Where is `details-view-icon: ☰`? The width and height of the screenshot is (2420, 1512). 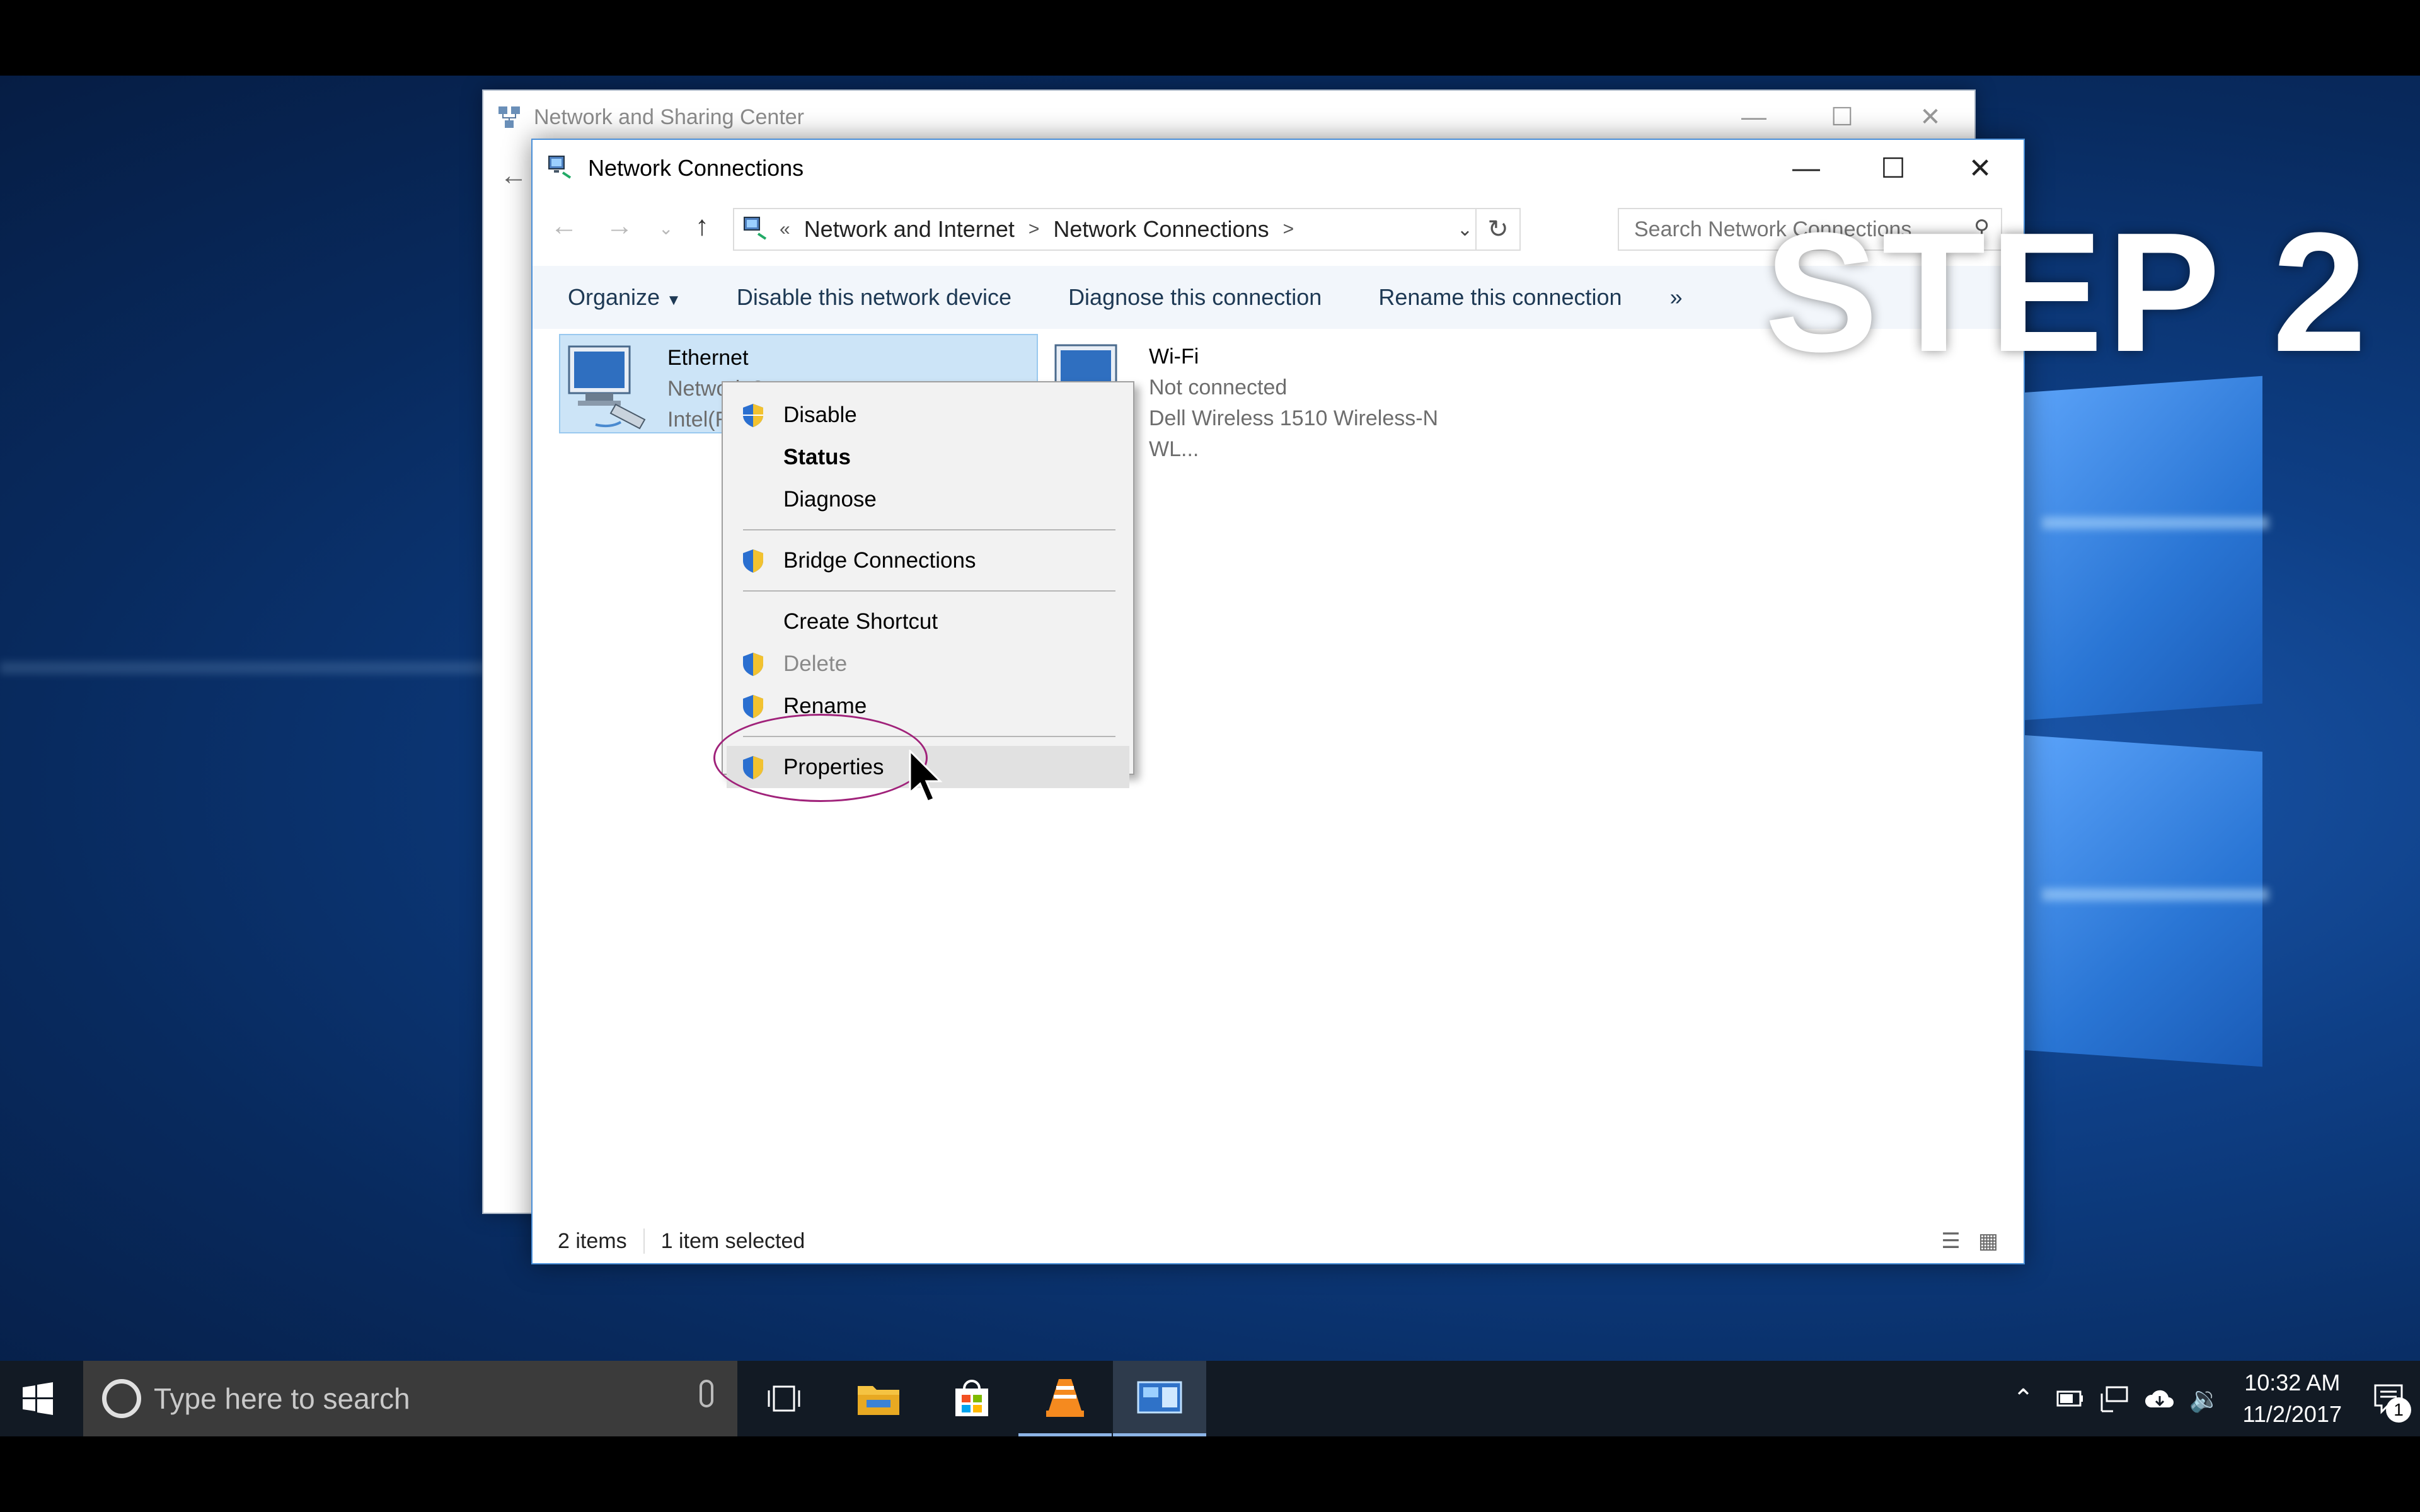 details-view-icon: ☰ is located at coordinates (1951, 1241).